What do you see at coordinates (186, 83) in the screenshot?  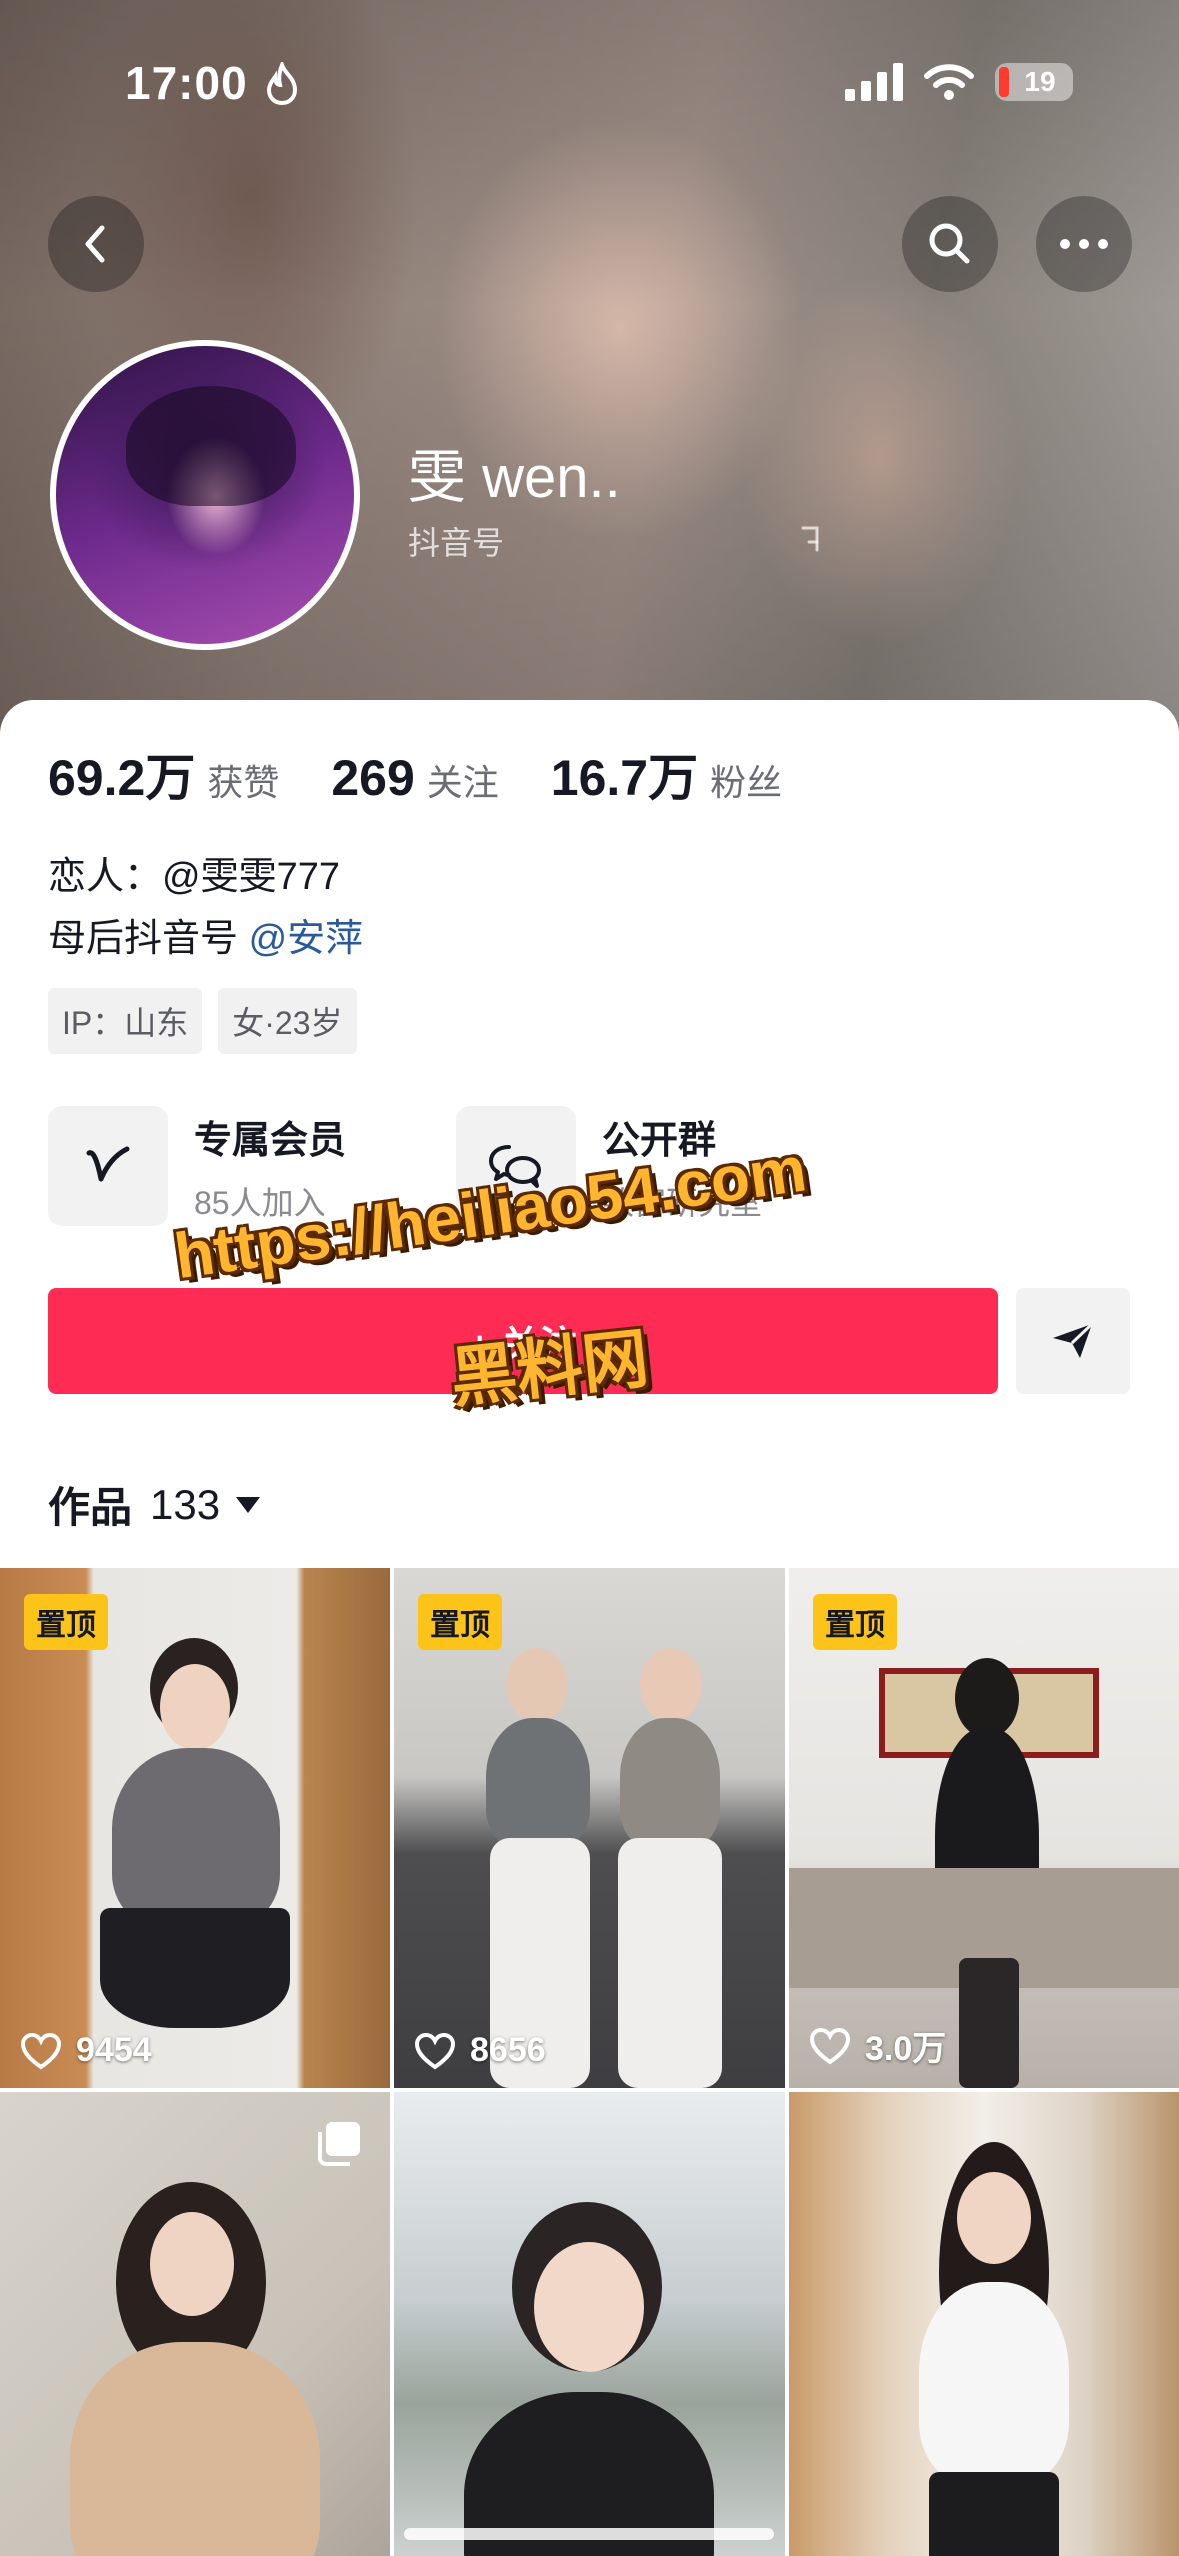 I see `status-time: 17:00` at bounding box center [186, 83].